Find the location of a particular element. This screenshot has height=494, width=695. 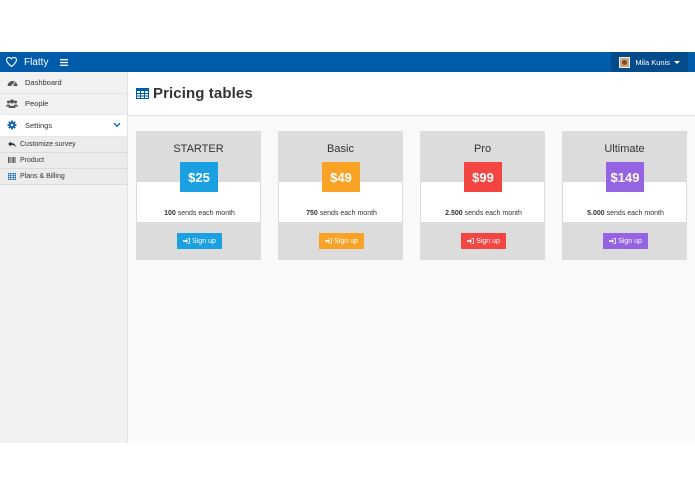

plan-sends-count: 2.500 is located at coordinates (454, 213).